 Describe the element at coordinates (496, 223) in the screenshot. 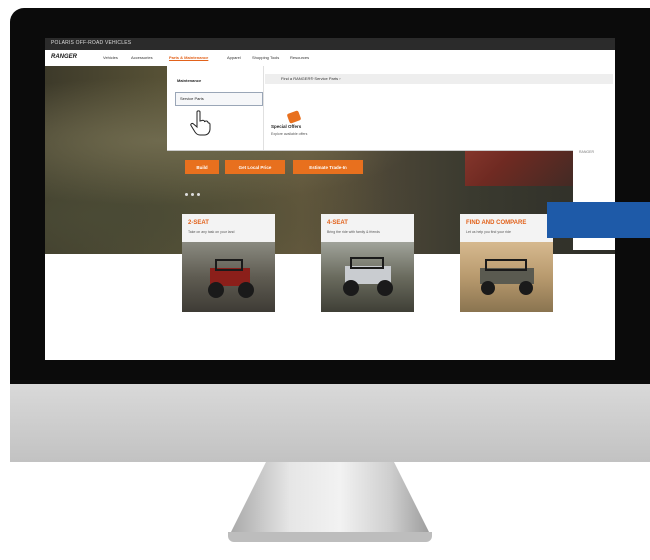

I see `panel-title: FIND AND COMPARE` at that location.